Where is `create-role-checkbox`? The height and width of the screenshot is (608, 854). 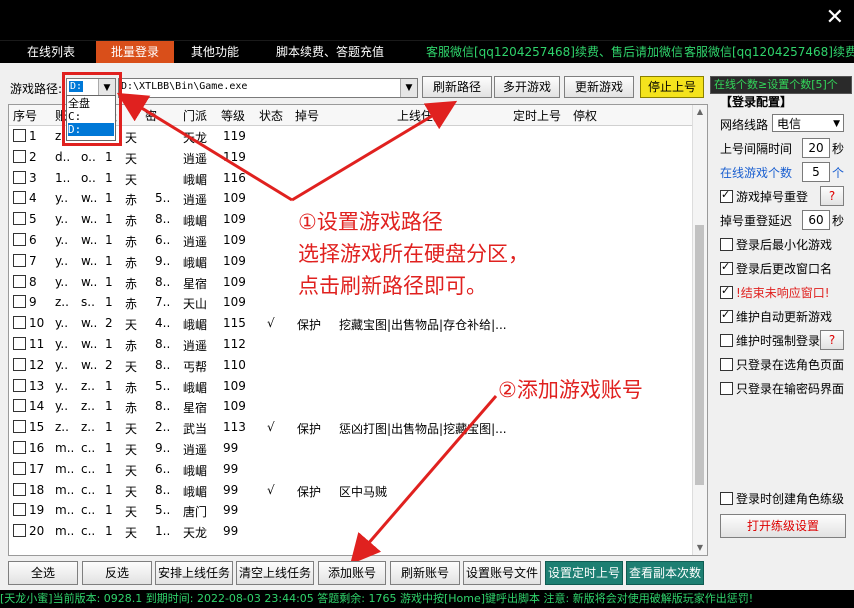
create-role-checkbox is located at coordinates (726, 498).